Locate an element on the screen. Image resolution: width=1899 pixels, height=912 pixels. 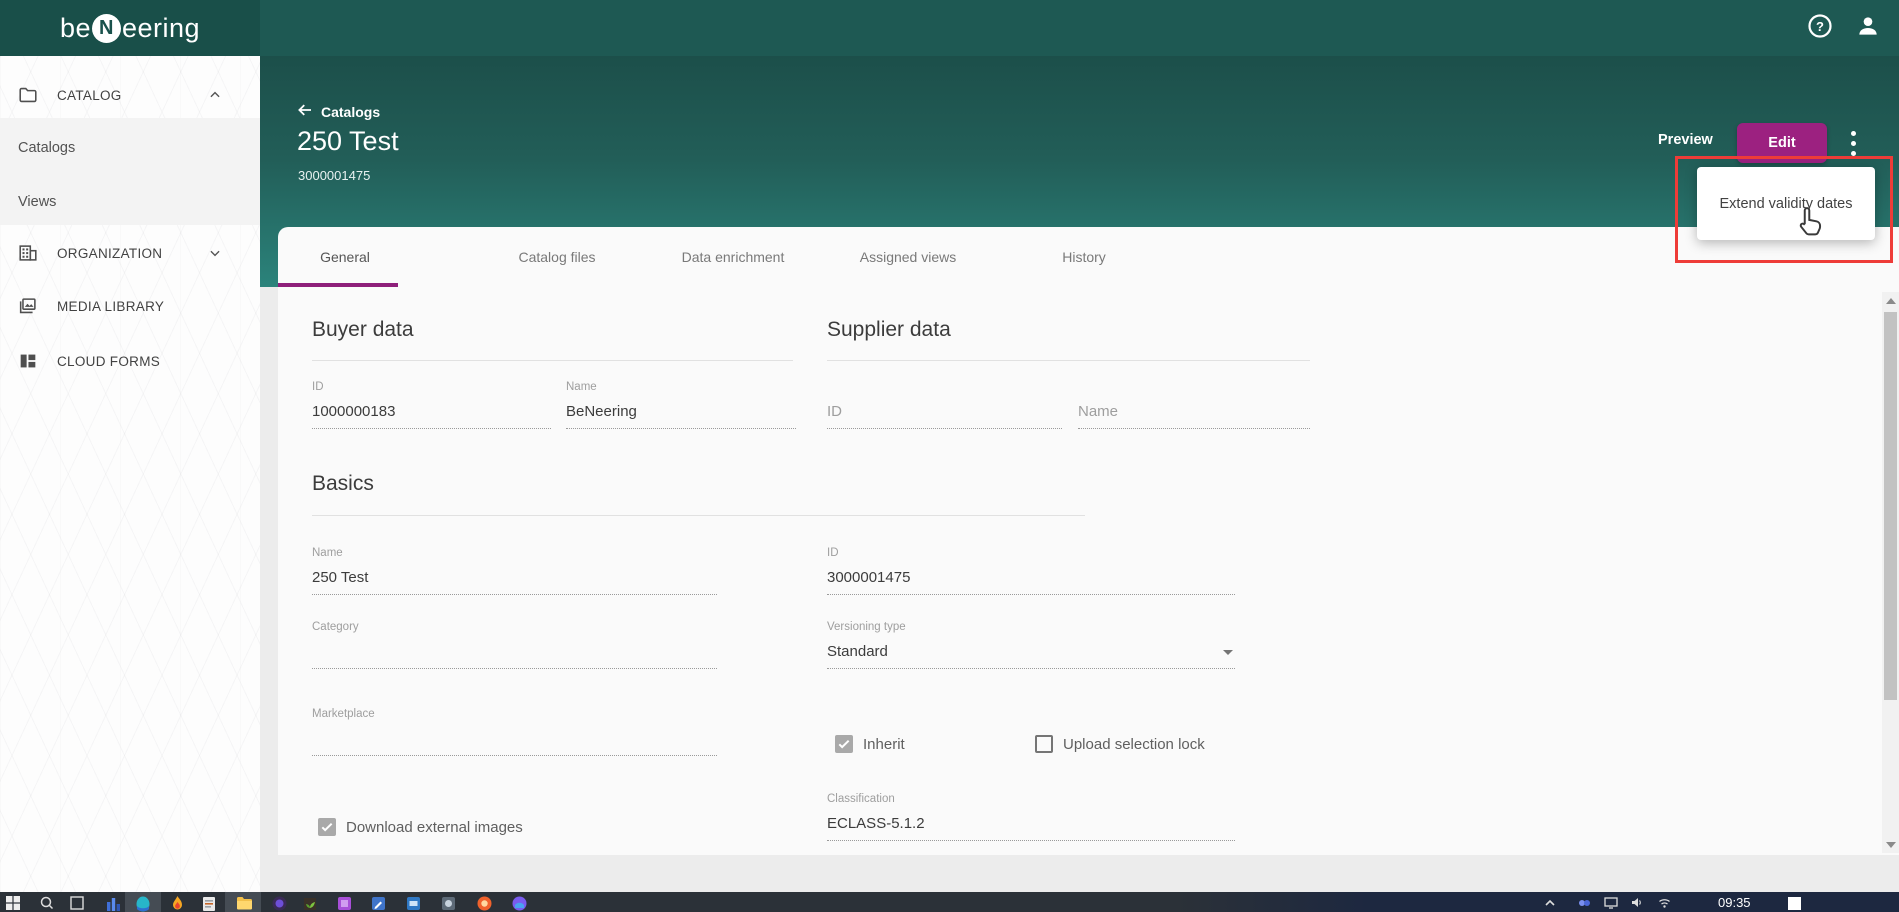
field-value: 250 Test is located at coordinates (514, 579).